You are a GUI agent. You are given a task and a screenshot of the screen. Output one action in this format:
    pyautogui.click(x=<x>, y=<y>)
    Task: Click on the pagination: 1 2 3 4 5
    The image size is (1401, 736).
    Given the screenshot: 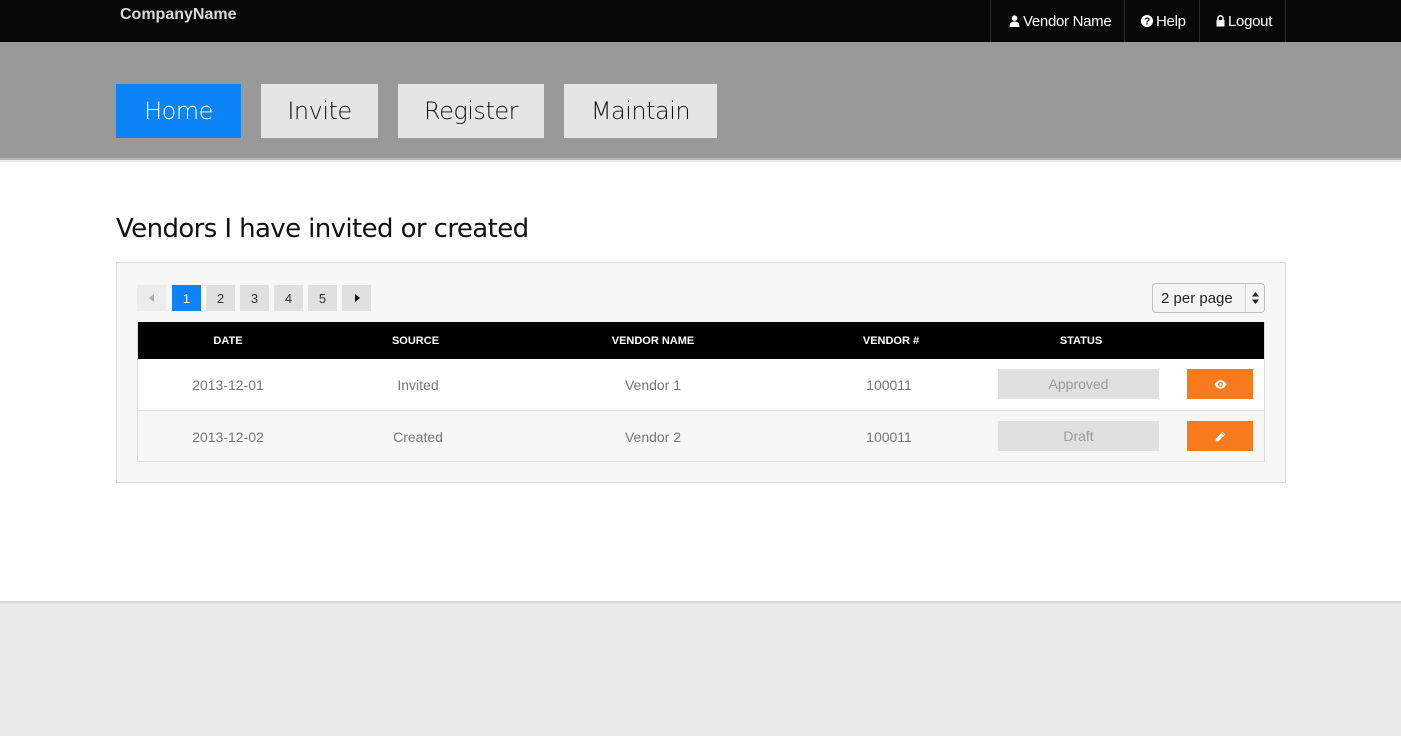 What is the action you would take?
    pyautogui.click(x=256, y=298)
    